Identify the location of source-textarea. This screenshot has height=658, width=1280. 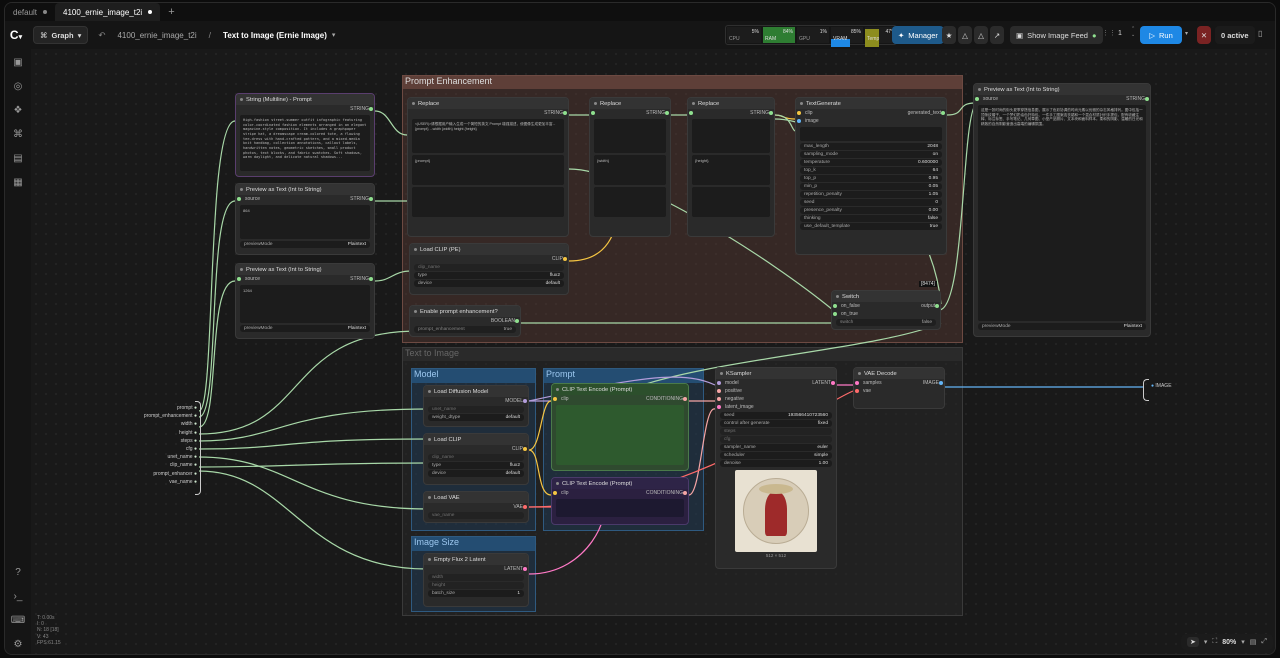
(731, 136).